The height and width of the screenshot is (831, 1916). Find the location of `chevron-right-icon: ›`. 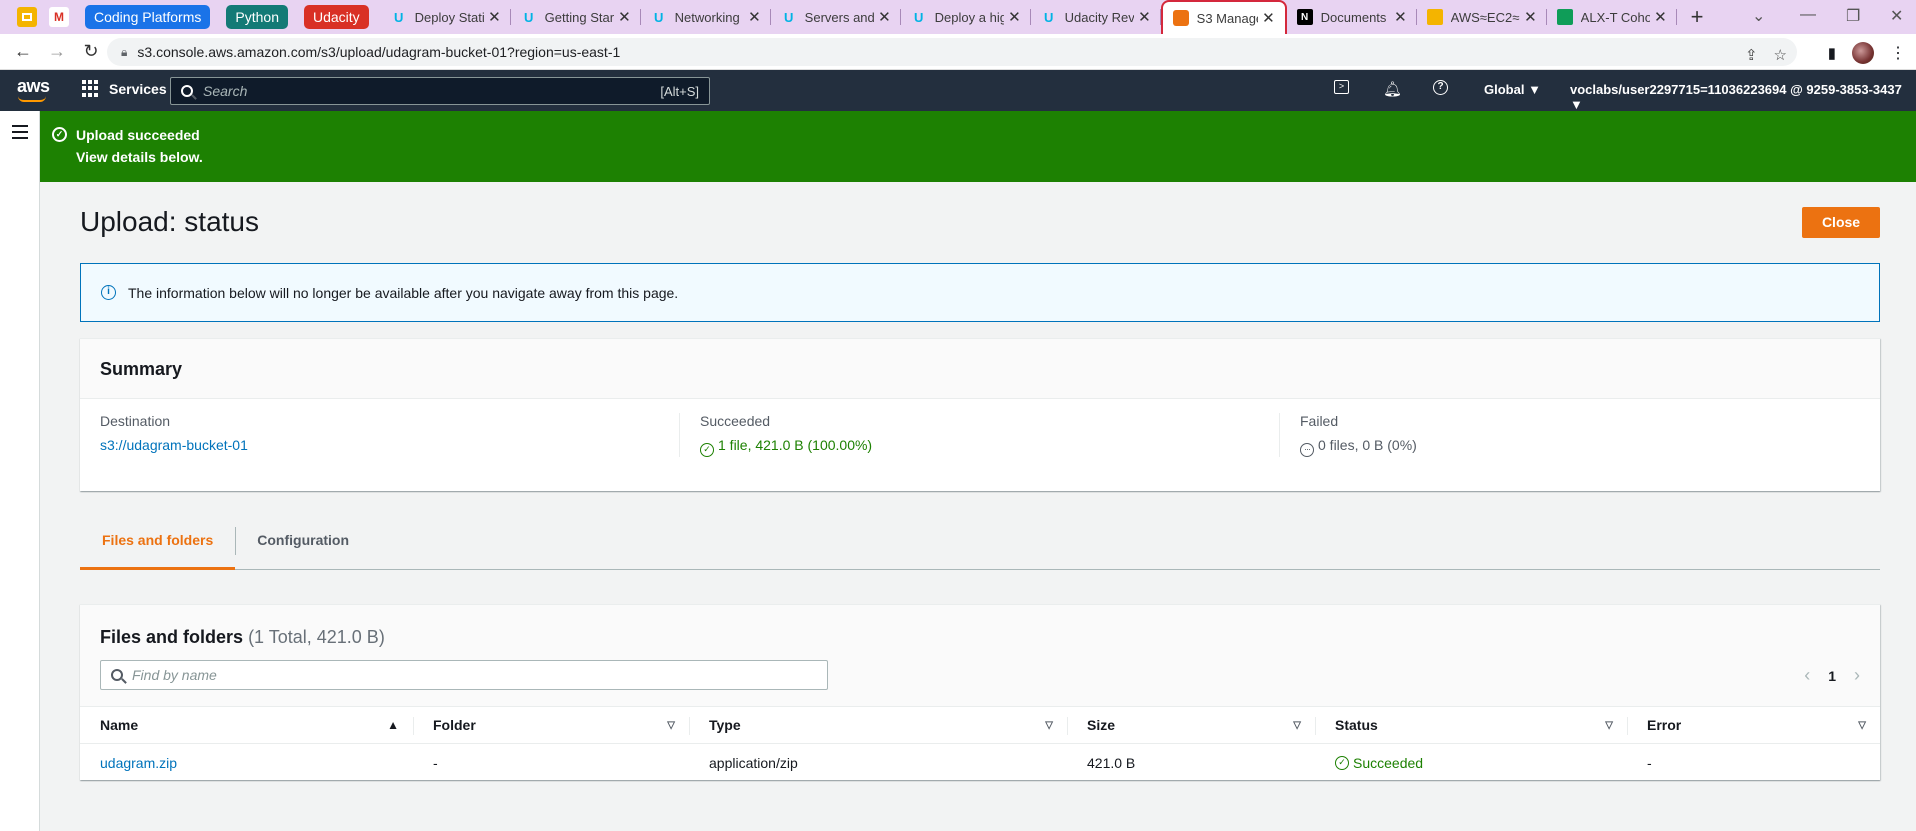

chevron-right-icon: › is located at coordinates (1857, 675).